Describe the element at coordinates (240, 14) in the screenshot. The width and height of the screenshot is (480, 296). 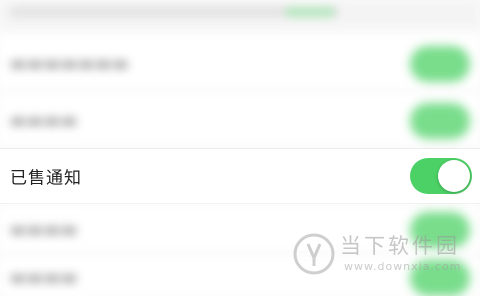
I see `blurred-header` at that location.